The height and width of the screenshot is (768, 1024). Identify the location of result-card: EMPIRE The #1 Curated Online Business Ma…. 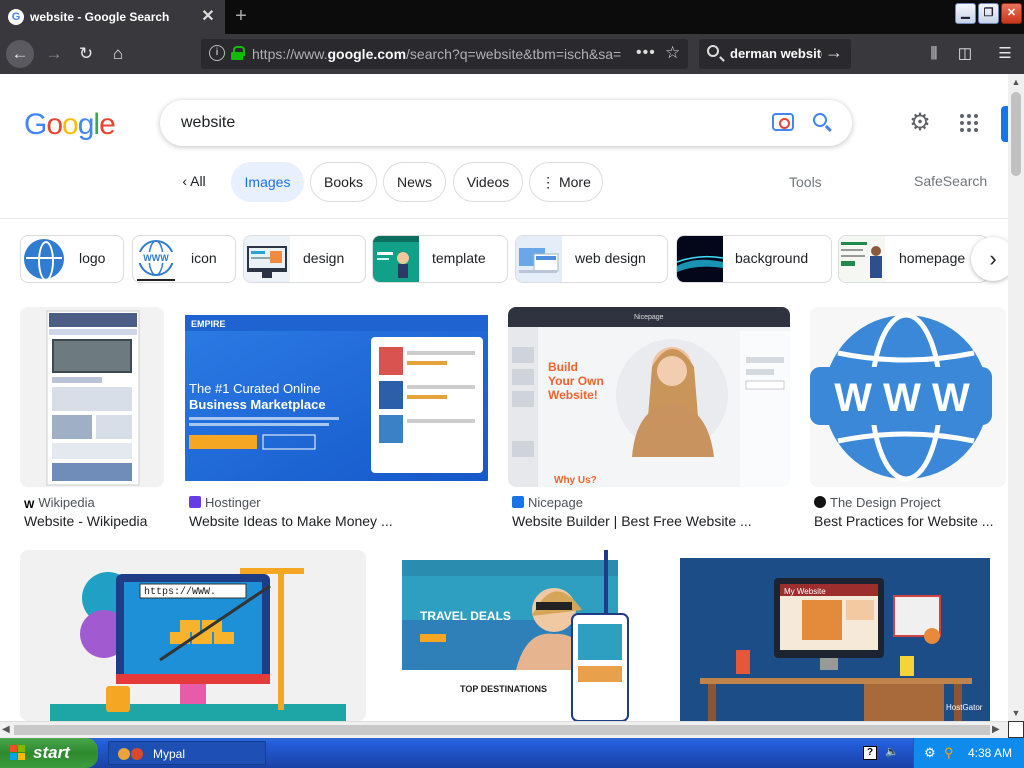
(336, 418).